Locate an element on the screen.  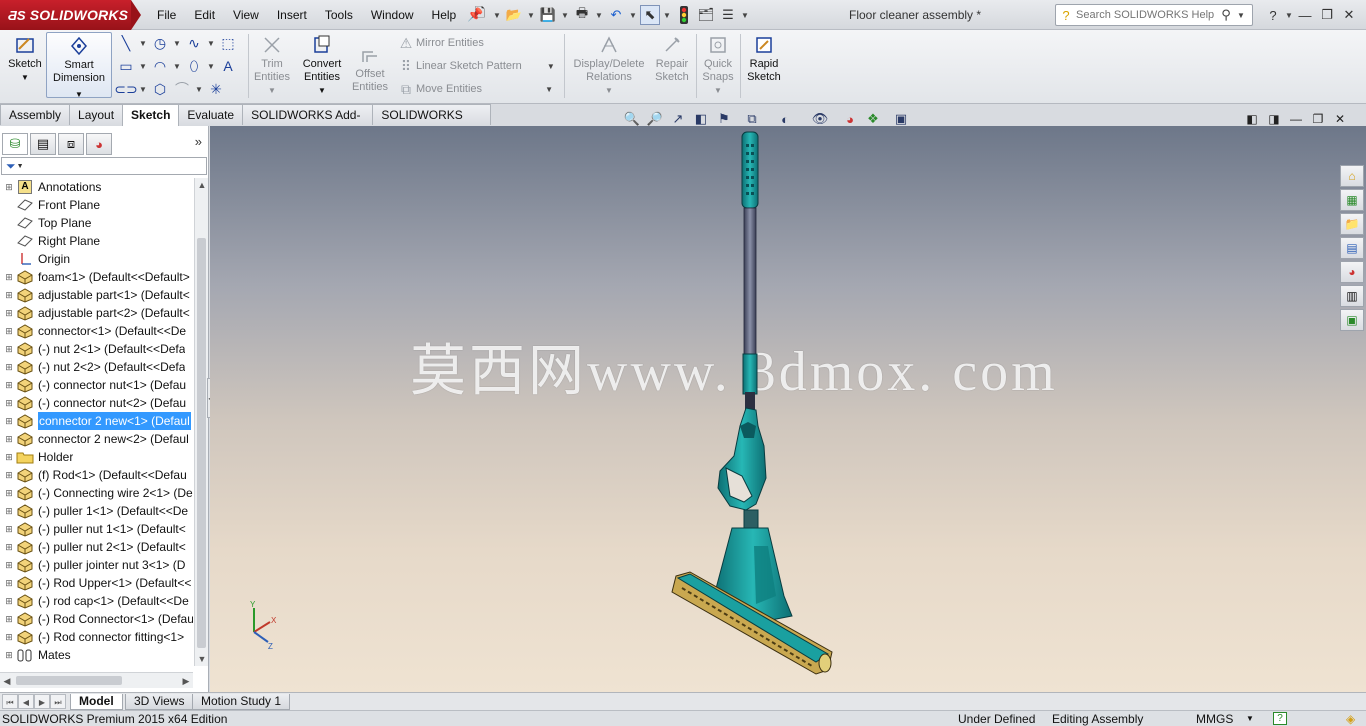
construction-box-icon: ⬚ is located at coordinates (228, 43).